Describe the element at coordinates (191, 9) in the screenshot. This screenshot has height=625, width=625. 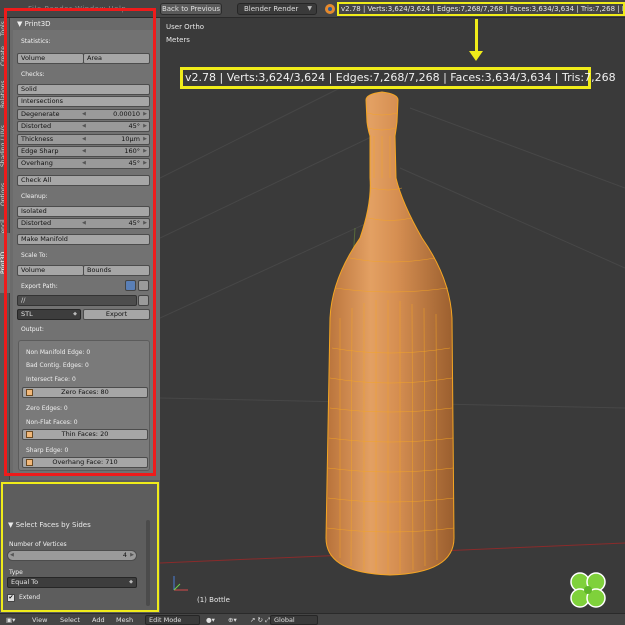
I see `back-to-previous-button: Back to Previous` at that location.